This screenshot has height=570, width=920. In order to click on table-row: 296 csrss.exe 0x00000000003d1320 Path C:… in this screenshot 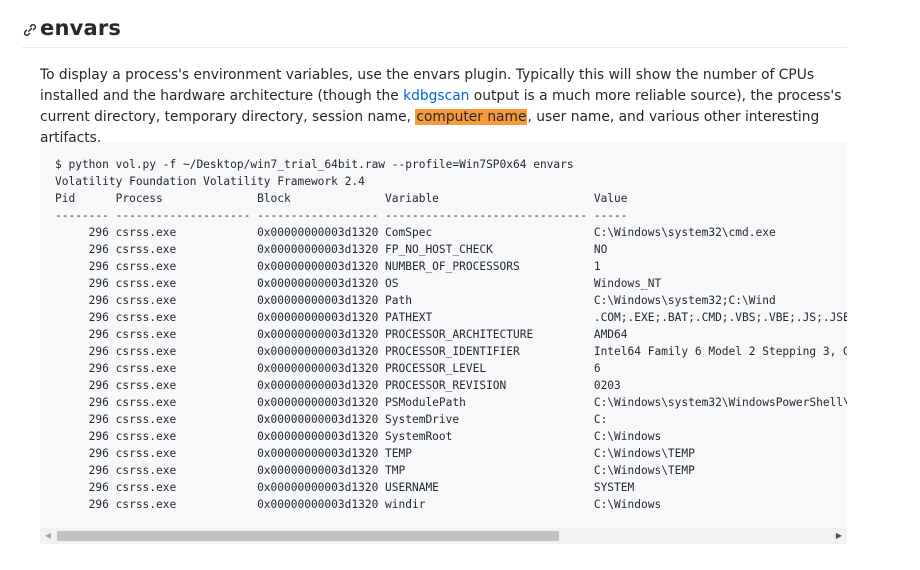, I will do `click(415, 300)`.